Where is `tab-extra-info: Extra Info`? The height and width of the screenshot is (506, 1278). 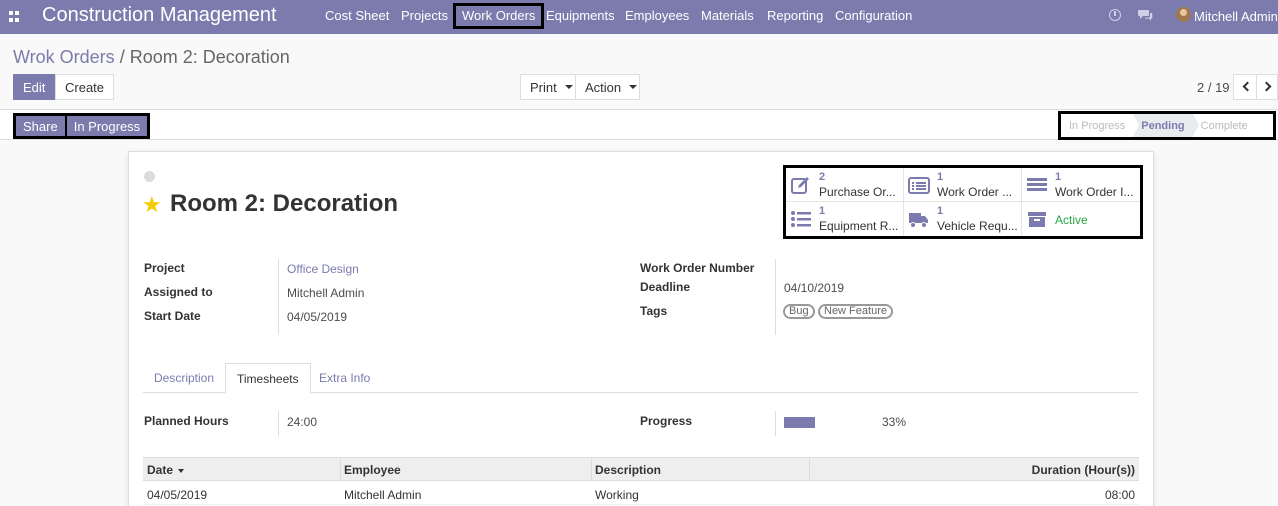
tab-extra-info: Extra Info is located at coordinates (344, 378).